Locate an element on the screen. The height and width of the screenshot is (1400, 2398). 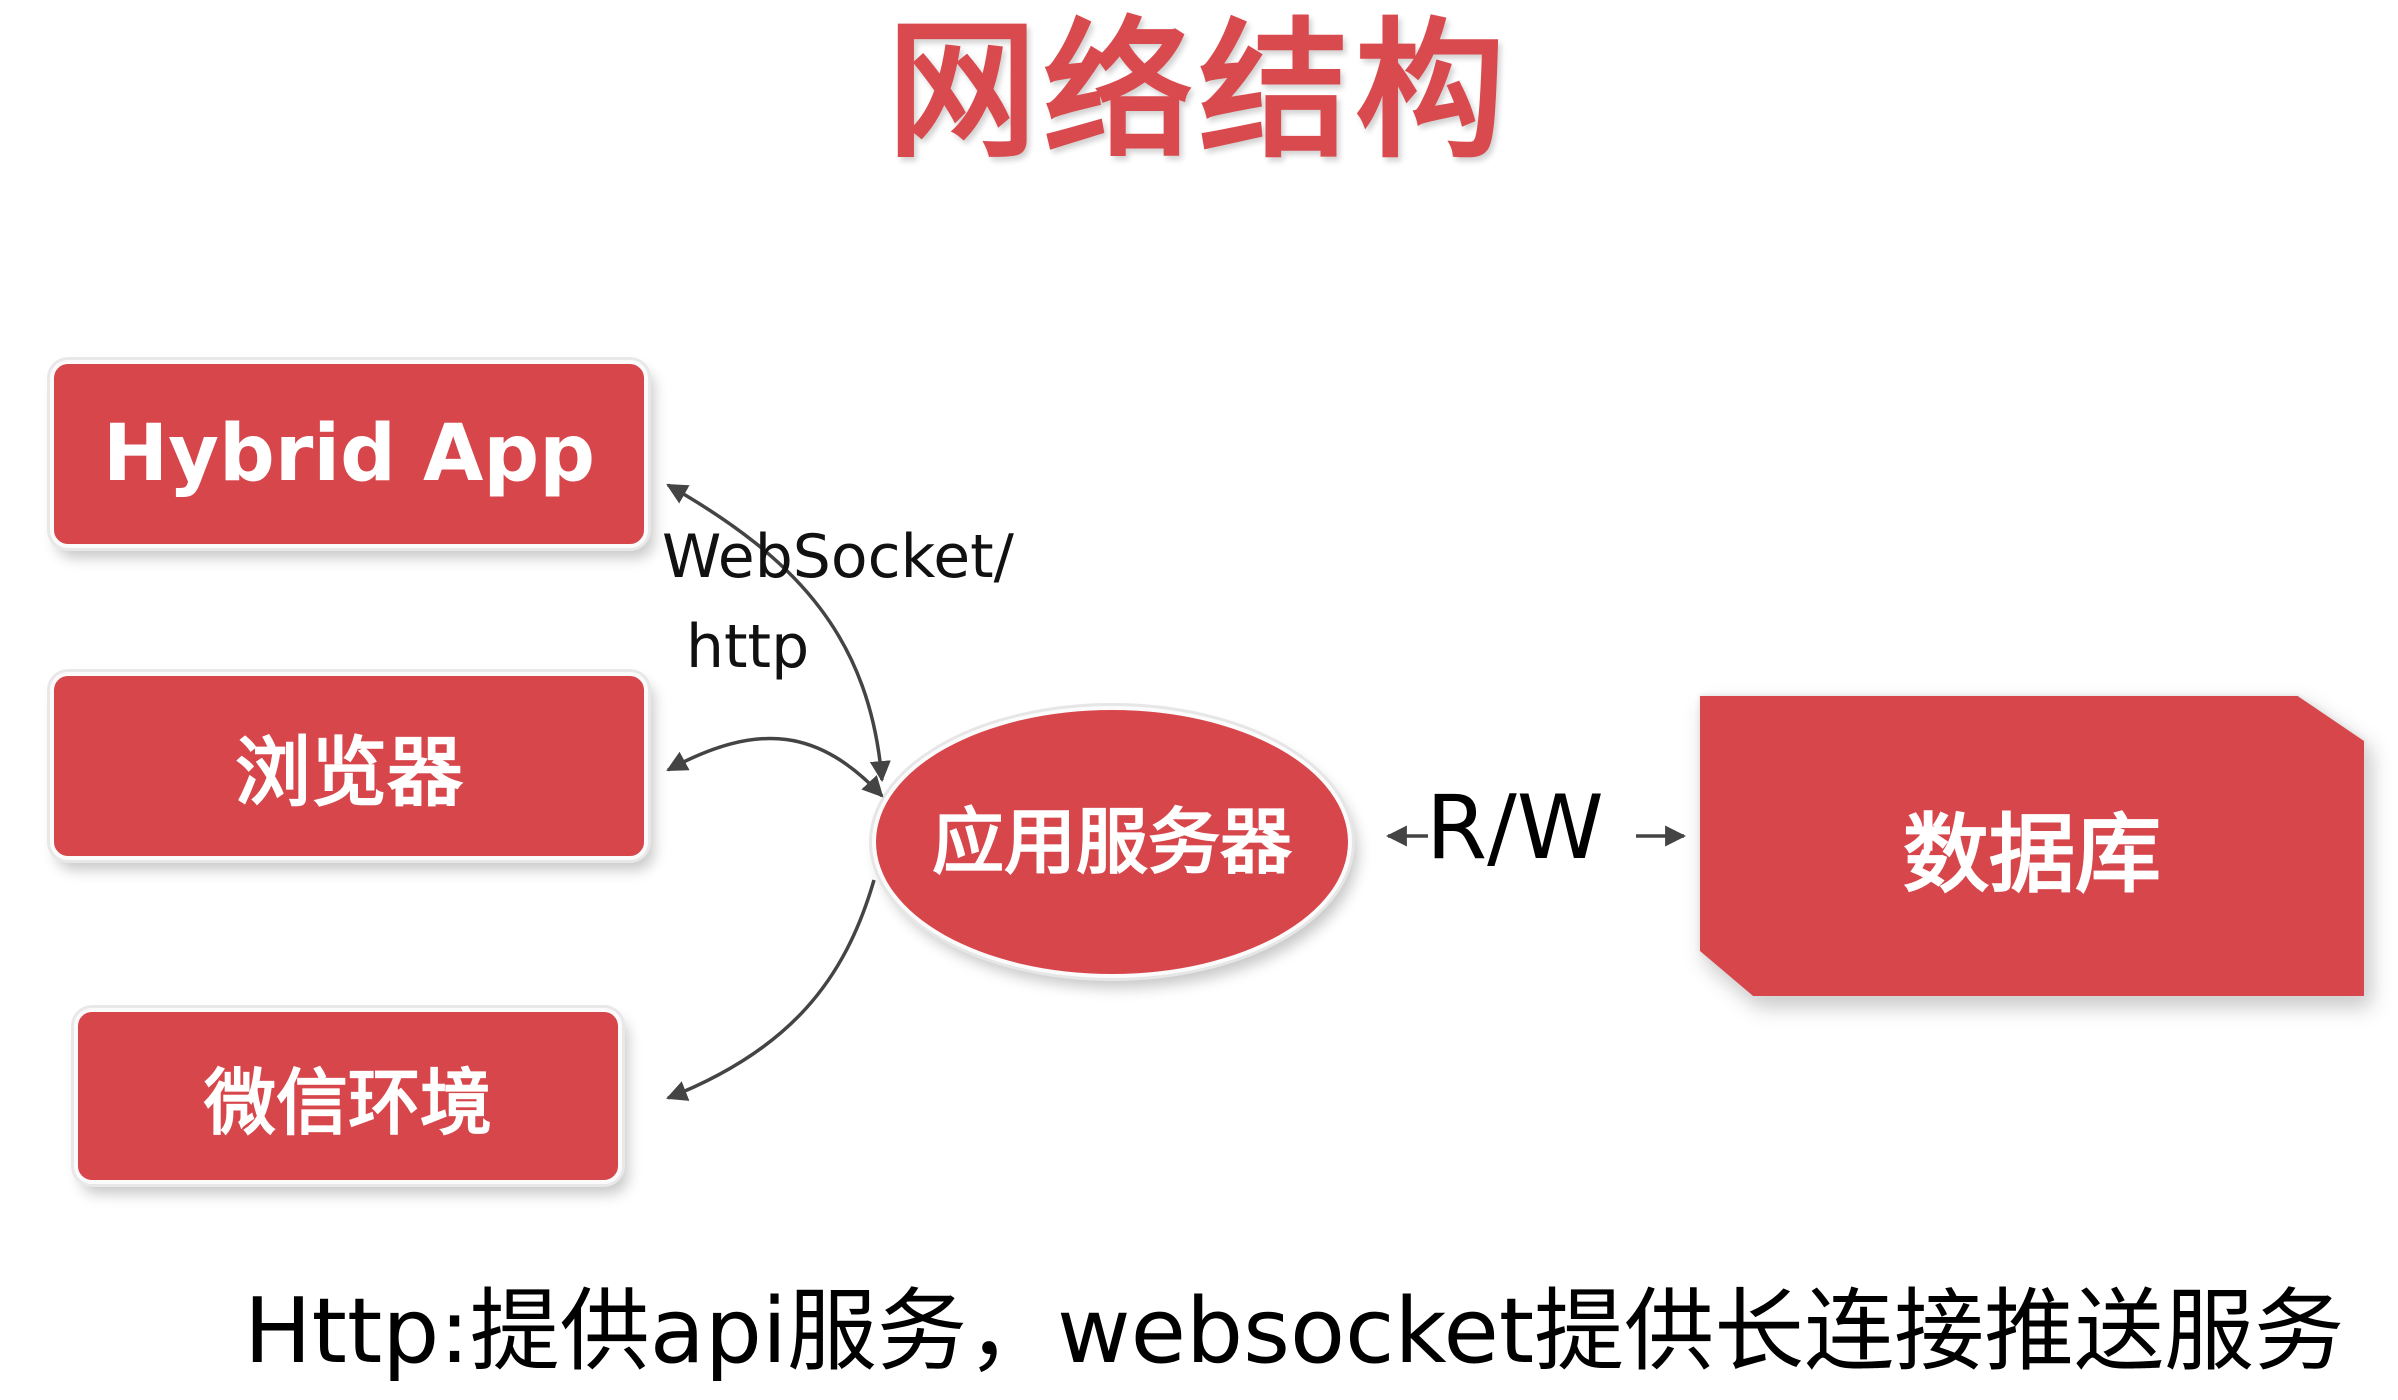
footer-caption: Http:提供api服务，websocket提供长连接推送服务 is located at coordinates (1294, 1331).